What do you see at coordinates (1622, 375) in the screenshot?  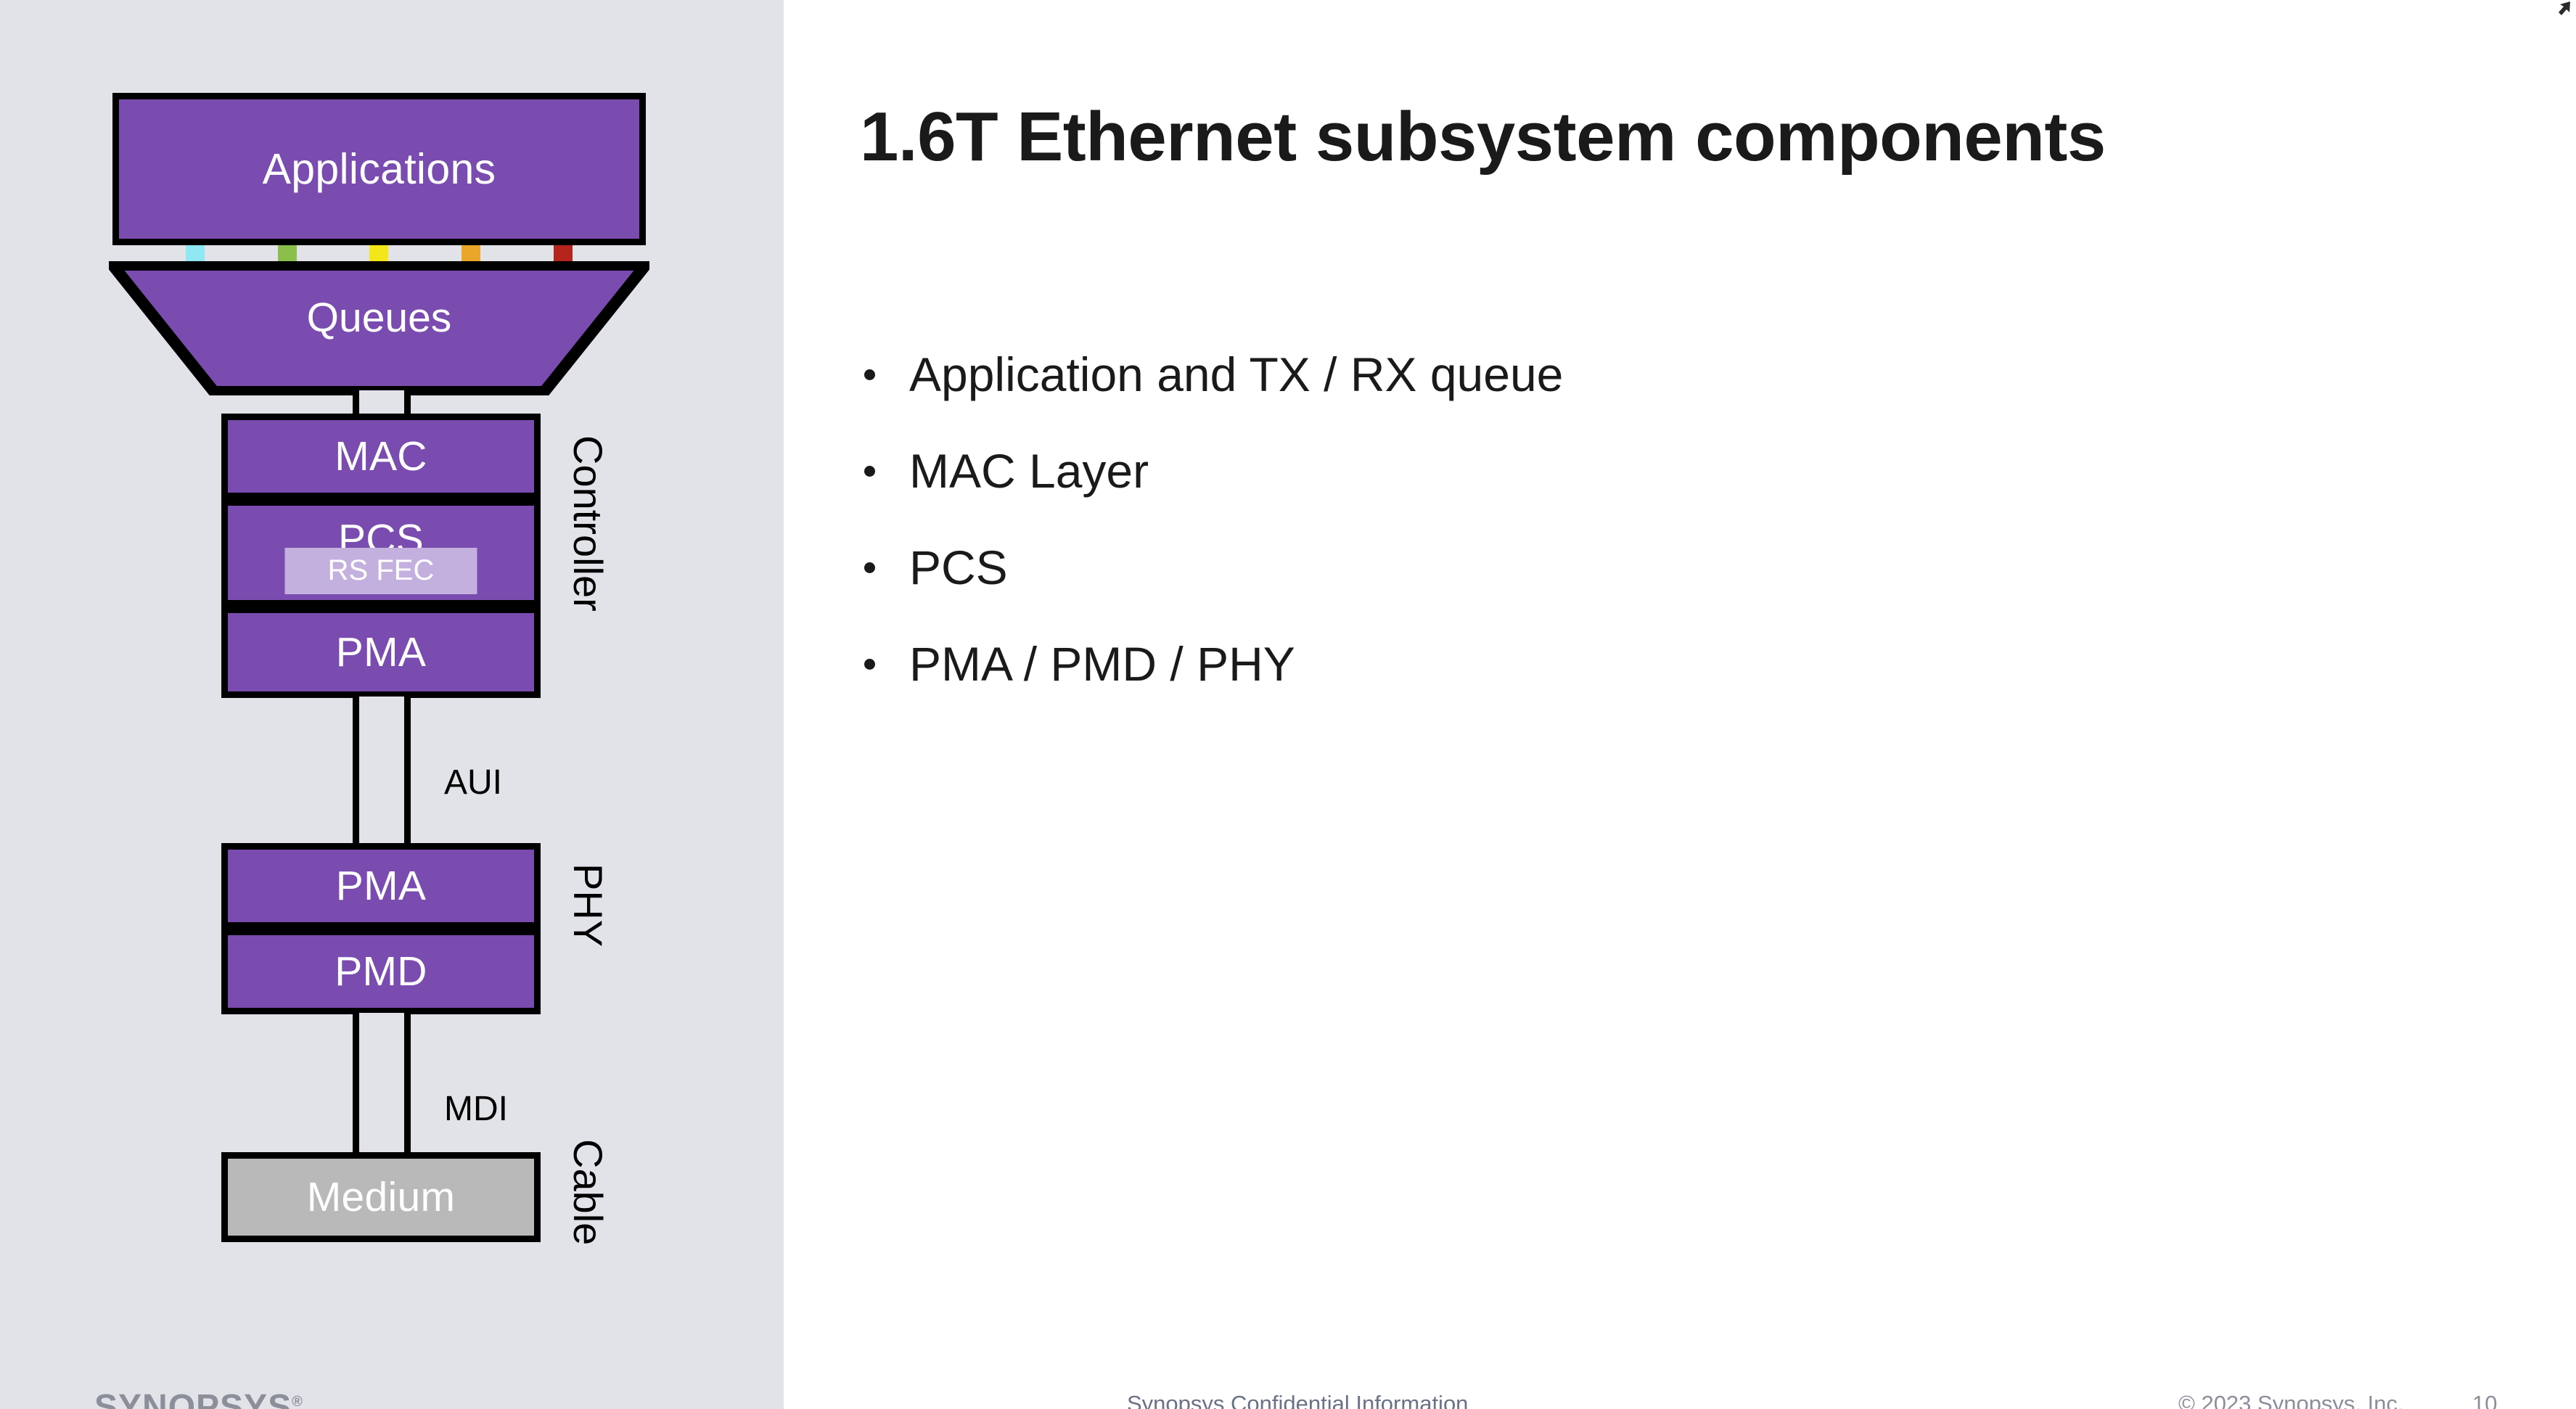 I see `list-item: Application and TX / RX queue` at bounding box center [1622, 375].